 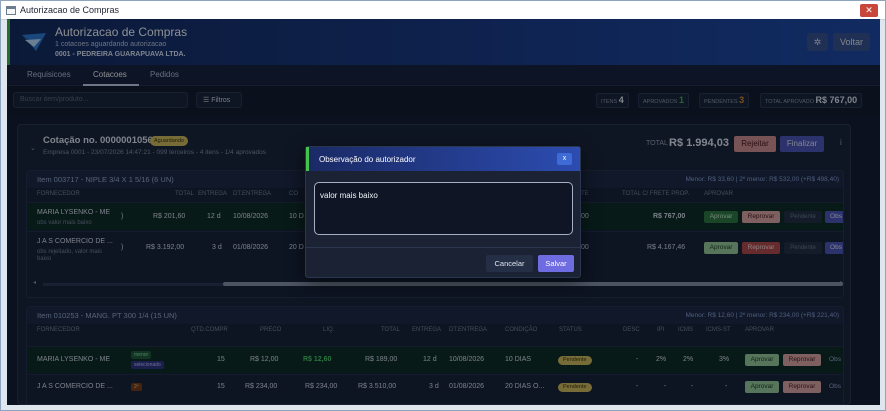 I want to click on dialog-header: Observação do autorizador x, so click(x=443, y=159).